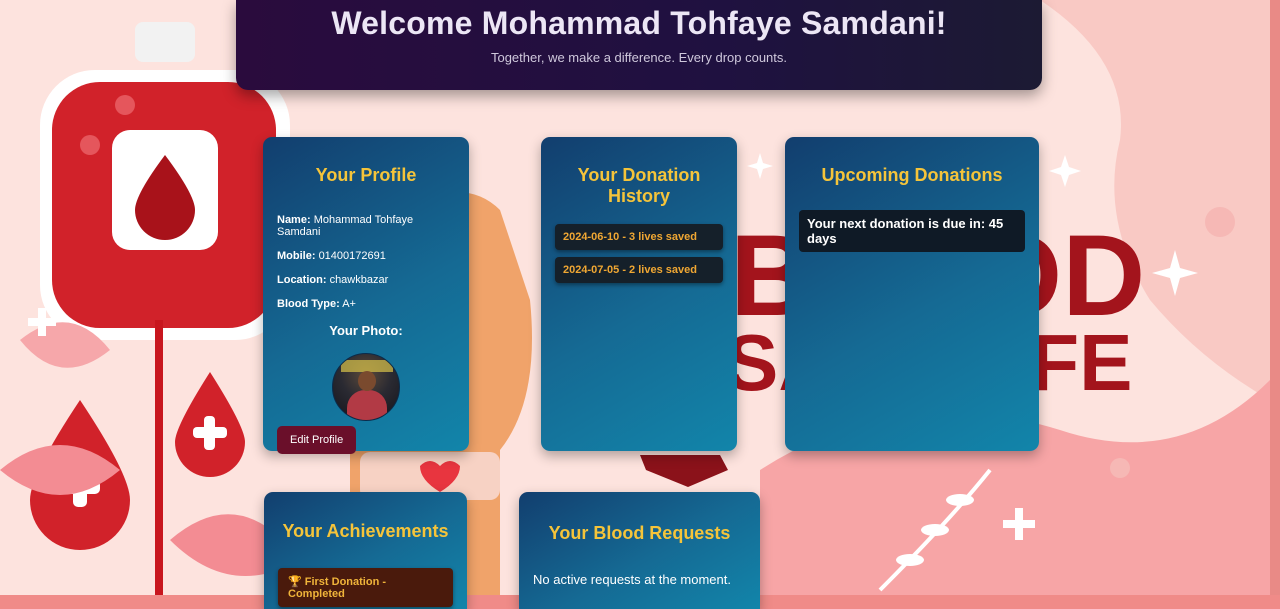  What do you see at coordinates (366, 330) in the screenshot?
I see `photo-title: Your Photo:` at bounding box center [366, 330].